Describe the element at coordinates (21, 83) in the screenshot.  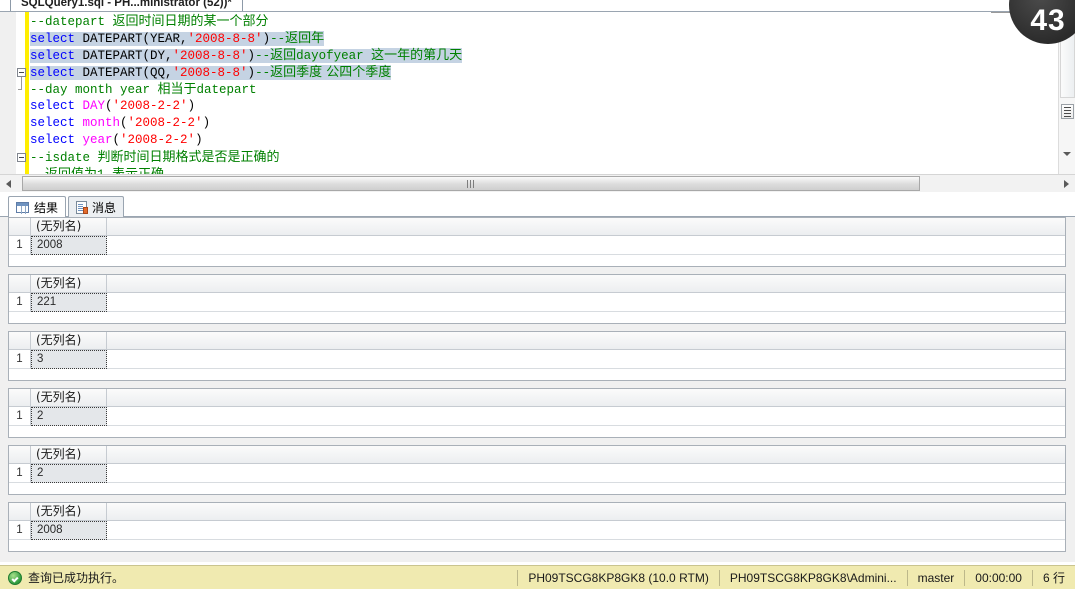
I see `fold-region-line` at that location.